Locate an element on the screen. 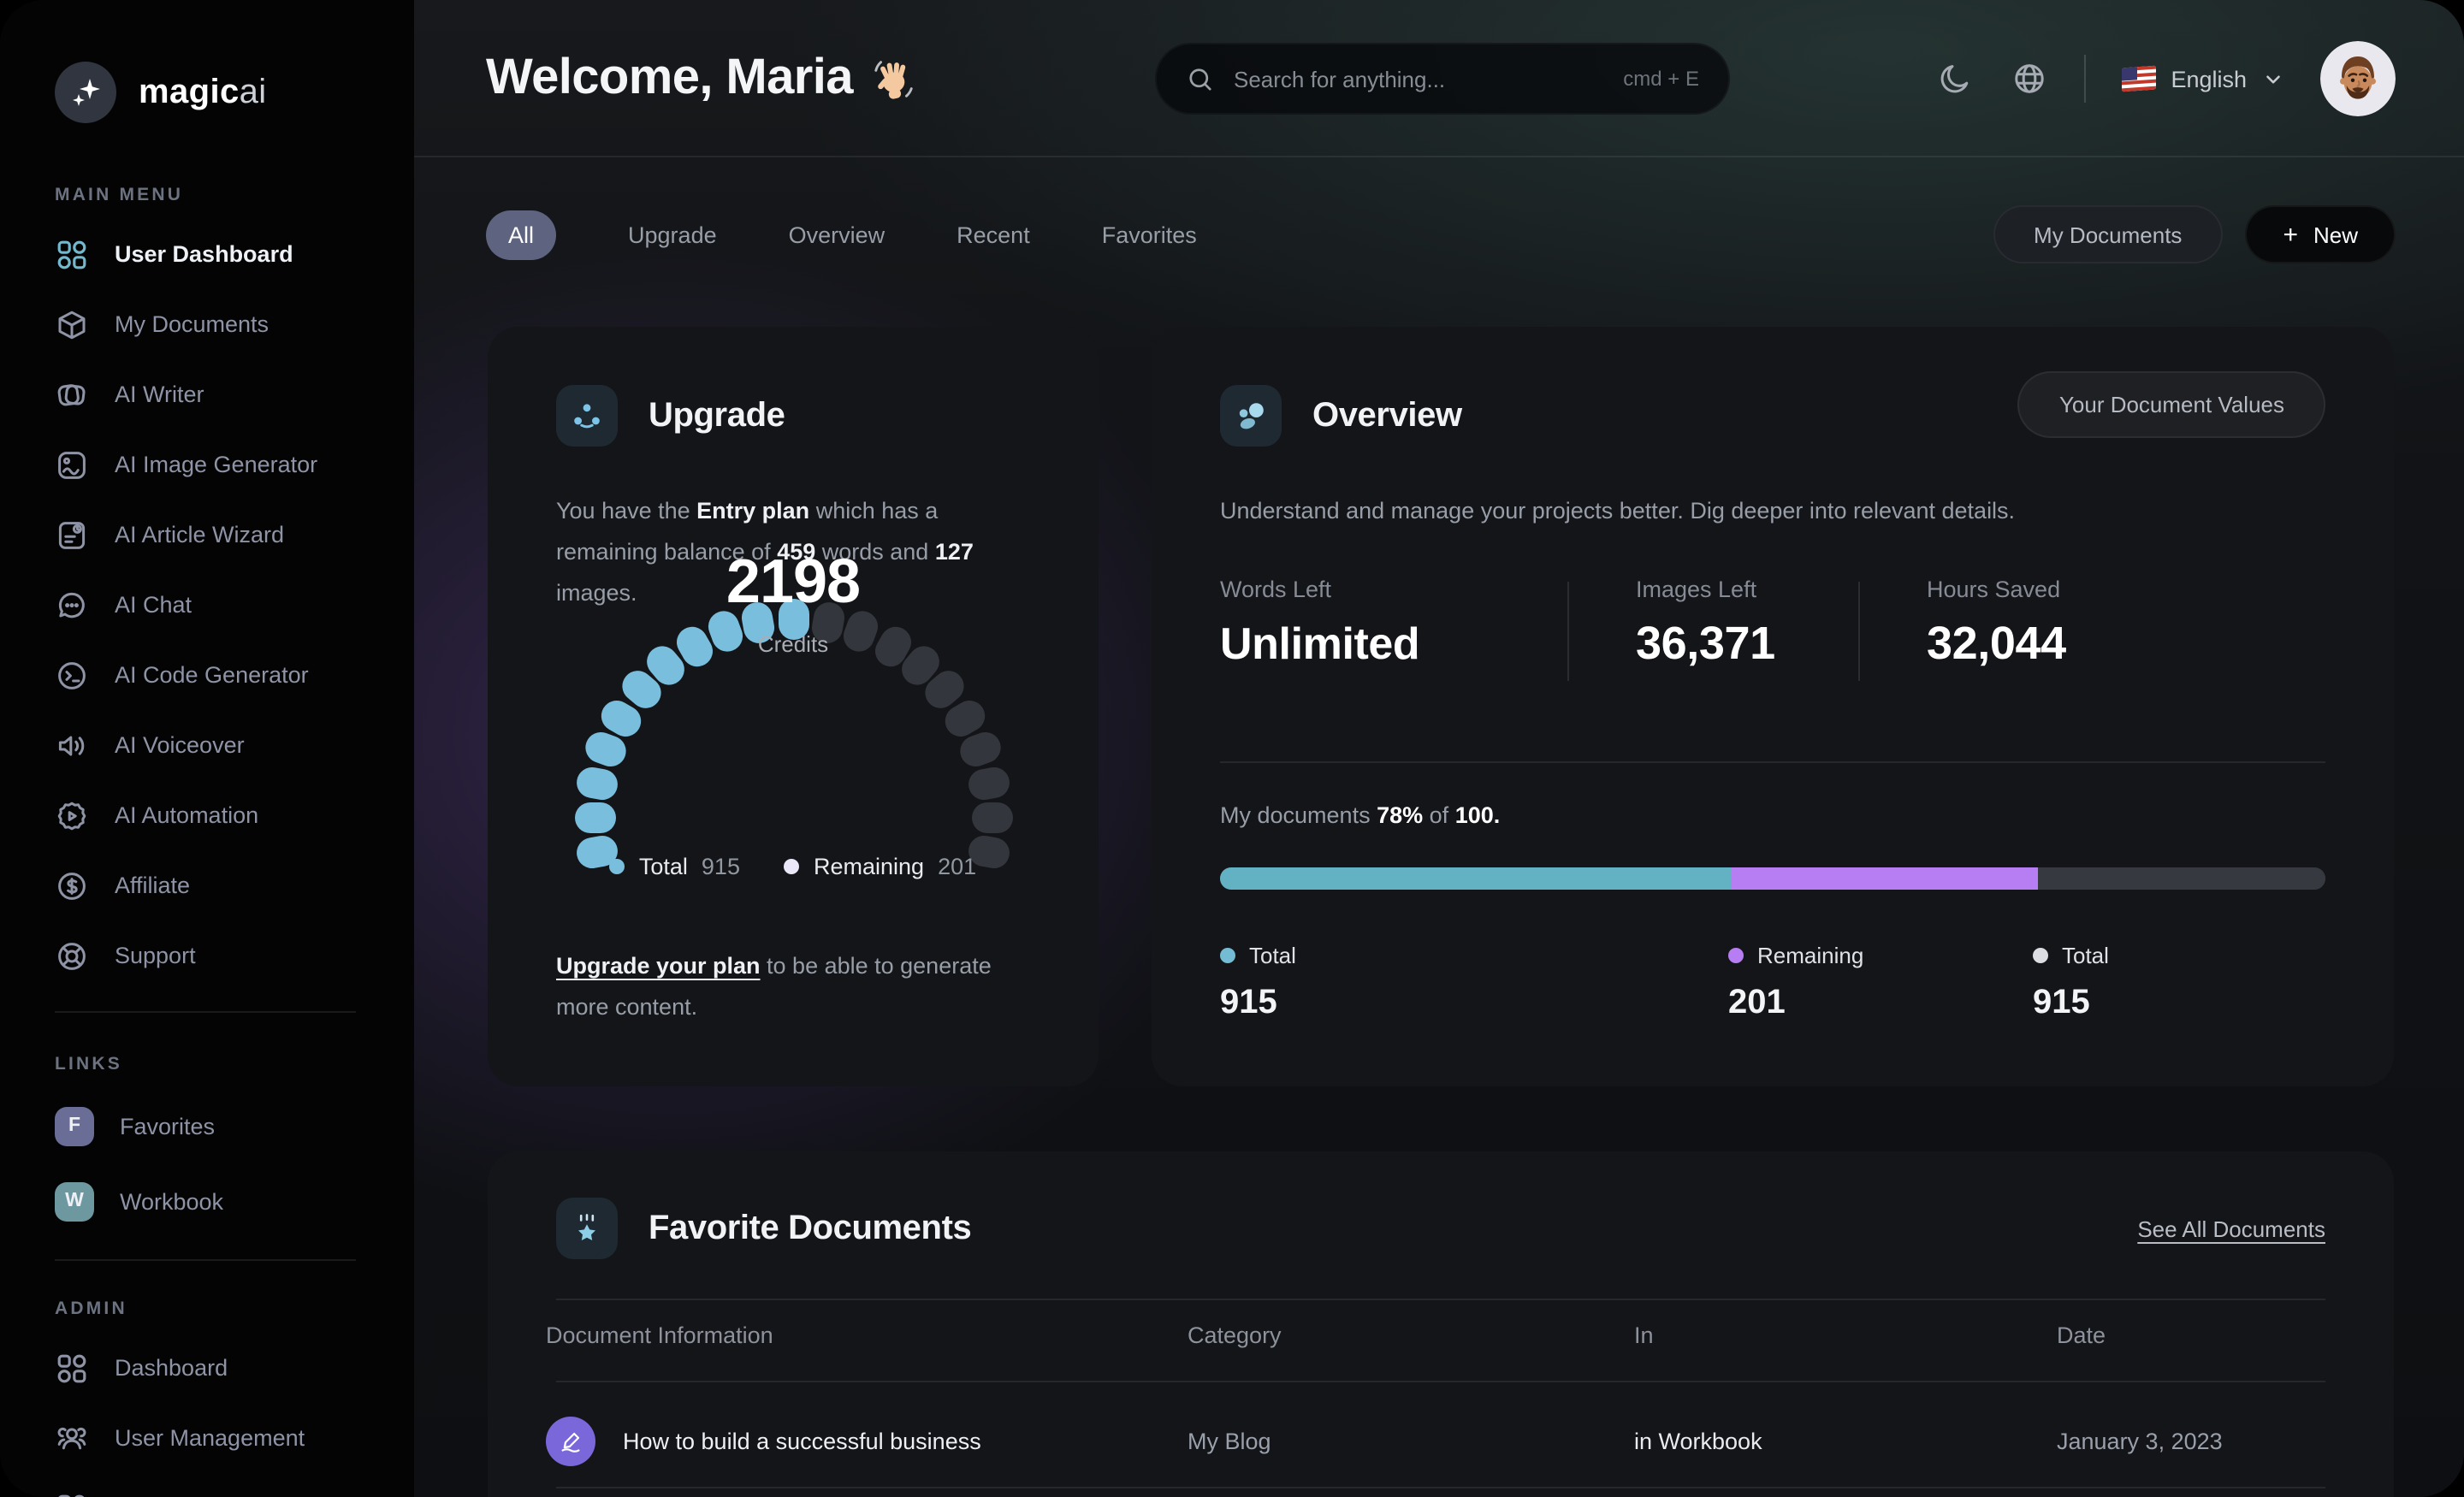  credits-value: 2198 is located at coordinates (793, 581).